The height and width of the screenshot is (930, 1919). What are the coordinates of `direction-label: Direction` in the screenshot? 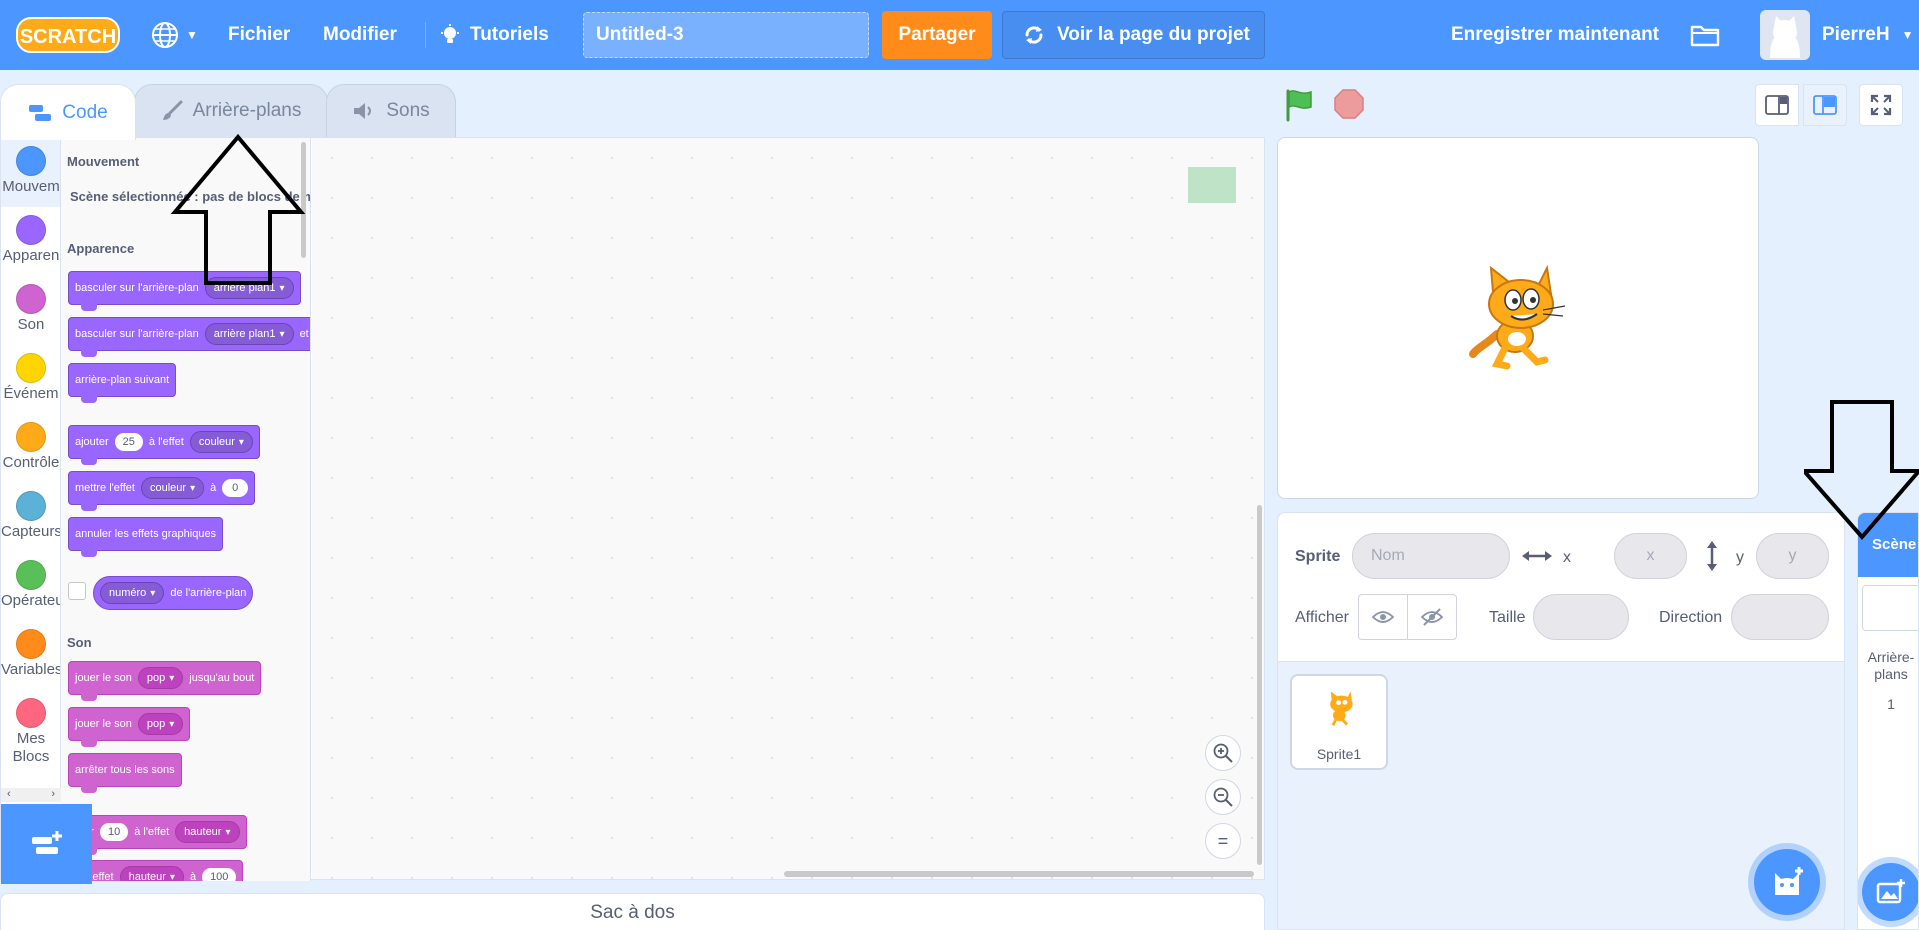 It's located at (1691, 617).